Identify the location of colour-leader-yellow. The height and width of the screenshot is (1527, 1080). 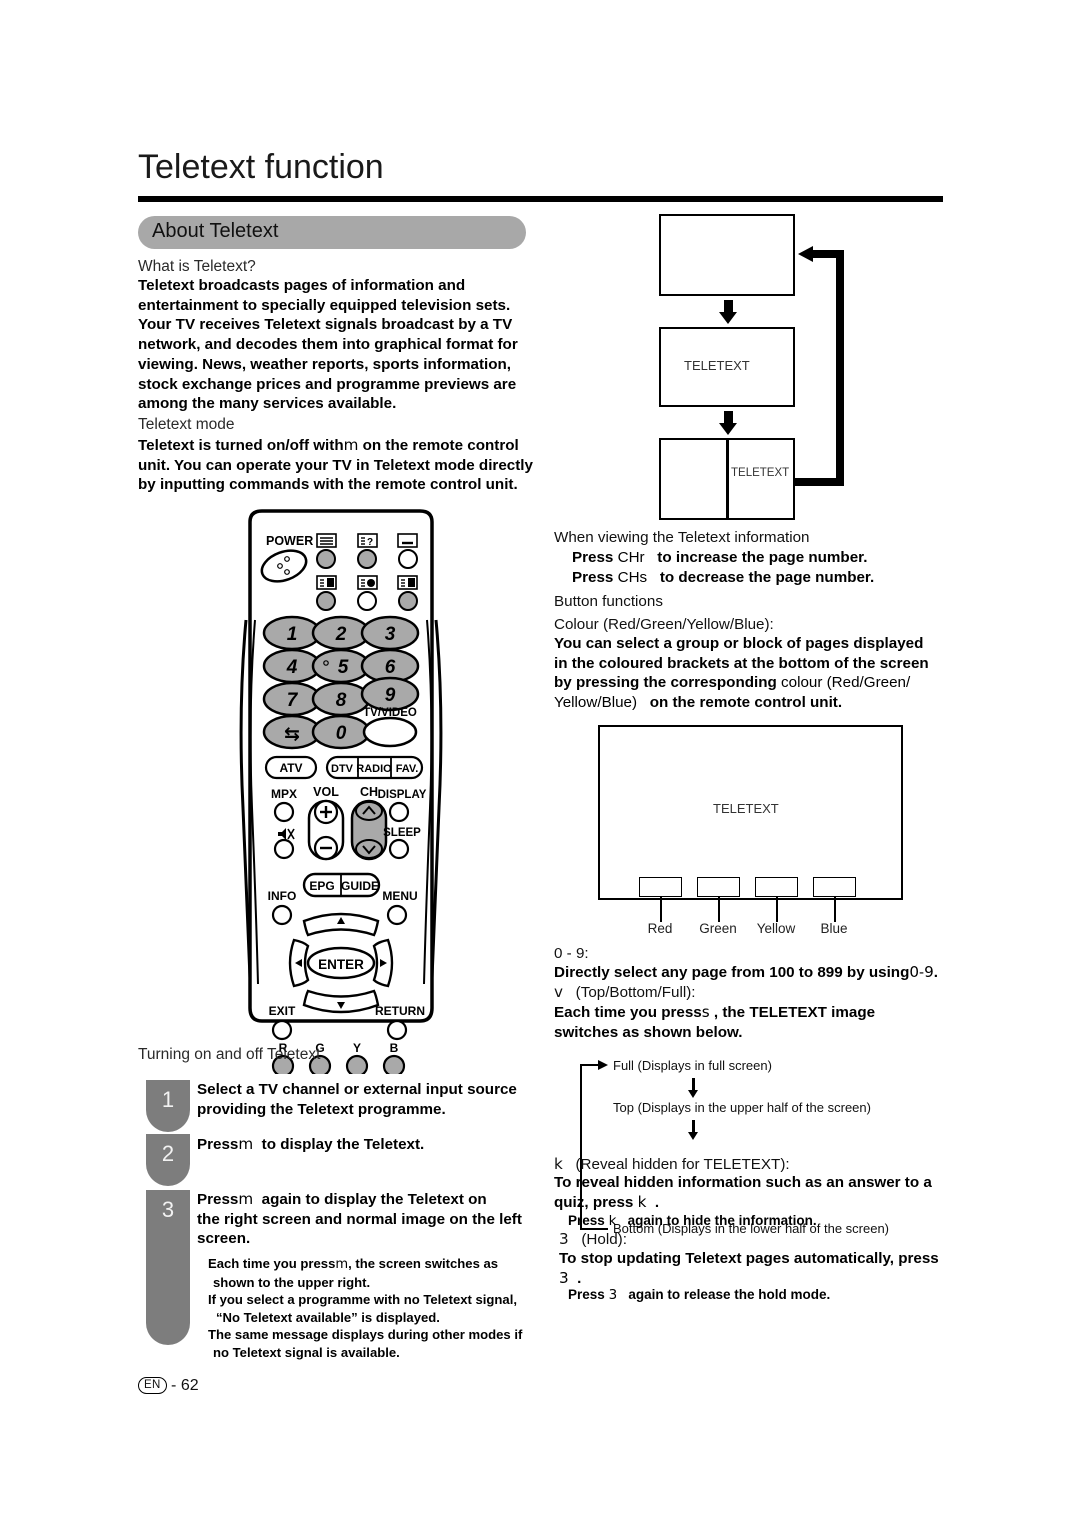
(777, 909).